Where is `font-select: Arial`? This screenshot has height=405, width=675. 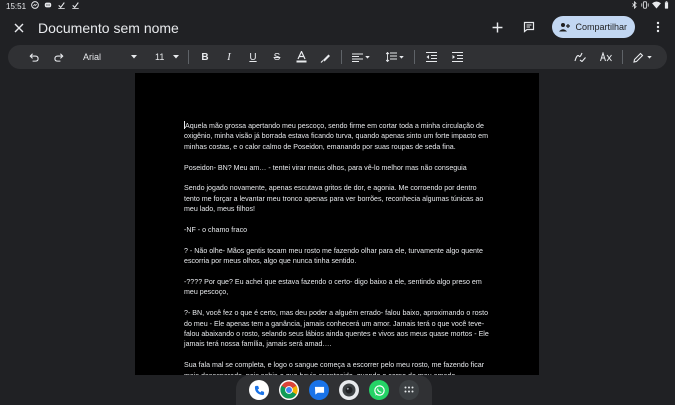 font-select: Arial is located at coordinates (110, 57).